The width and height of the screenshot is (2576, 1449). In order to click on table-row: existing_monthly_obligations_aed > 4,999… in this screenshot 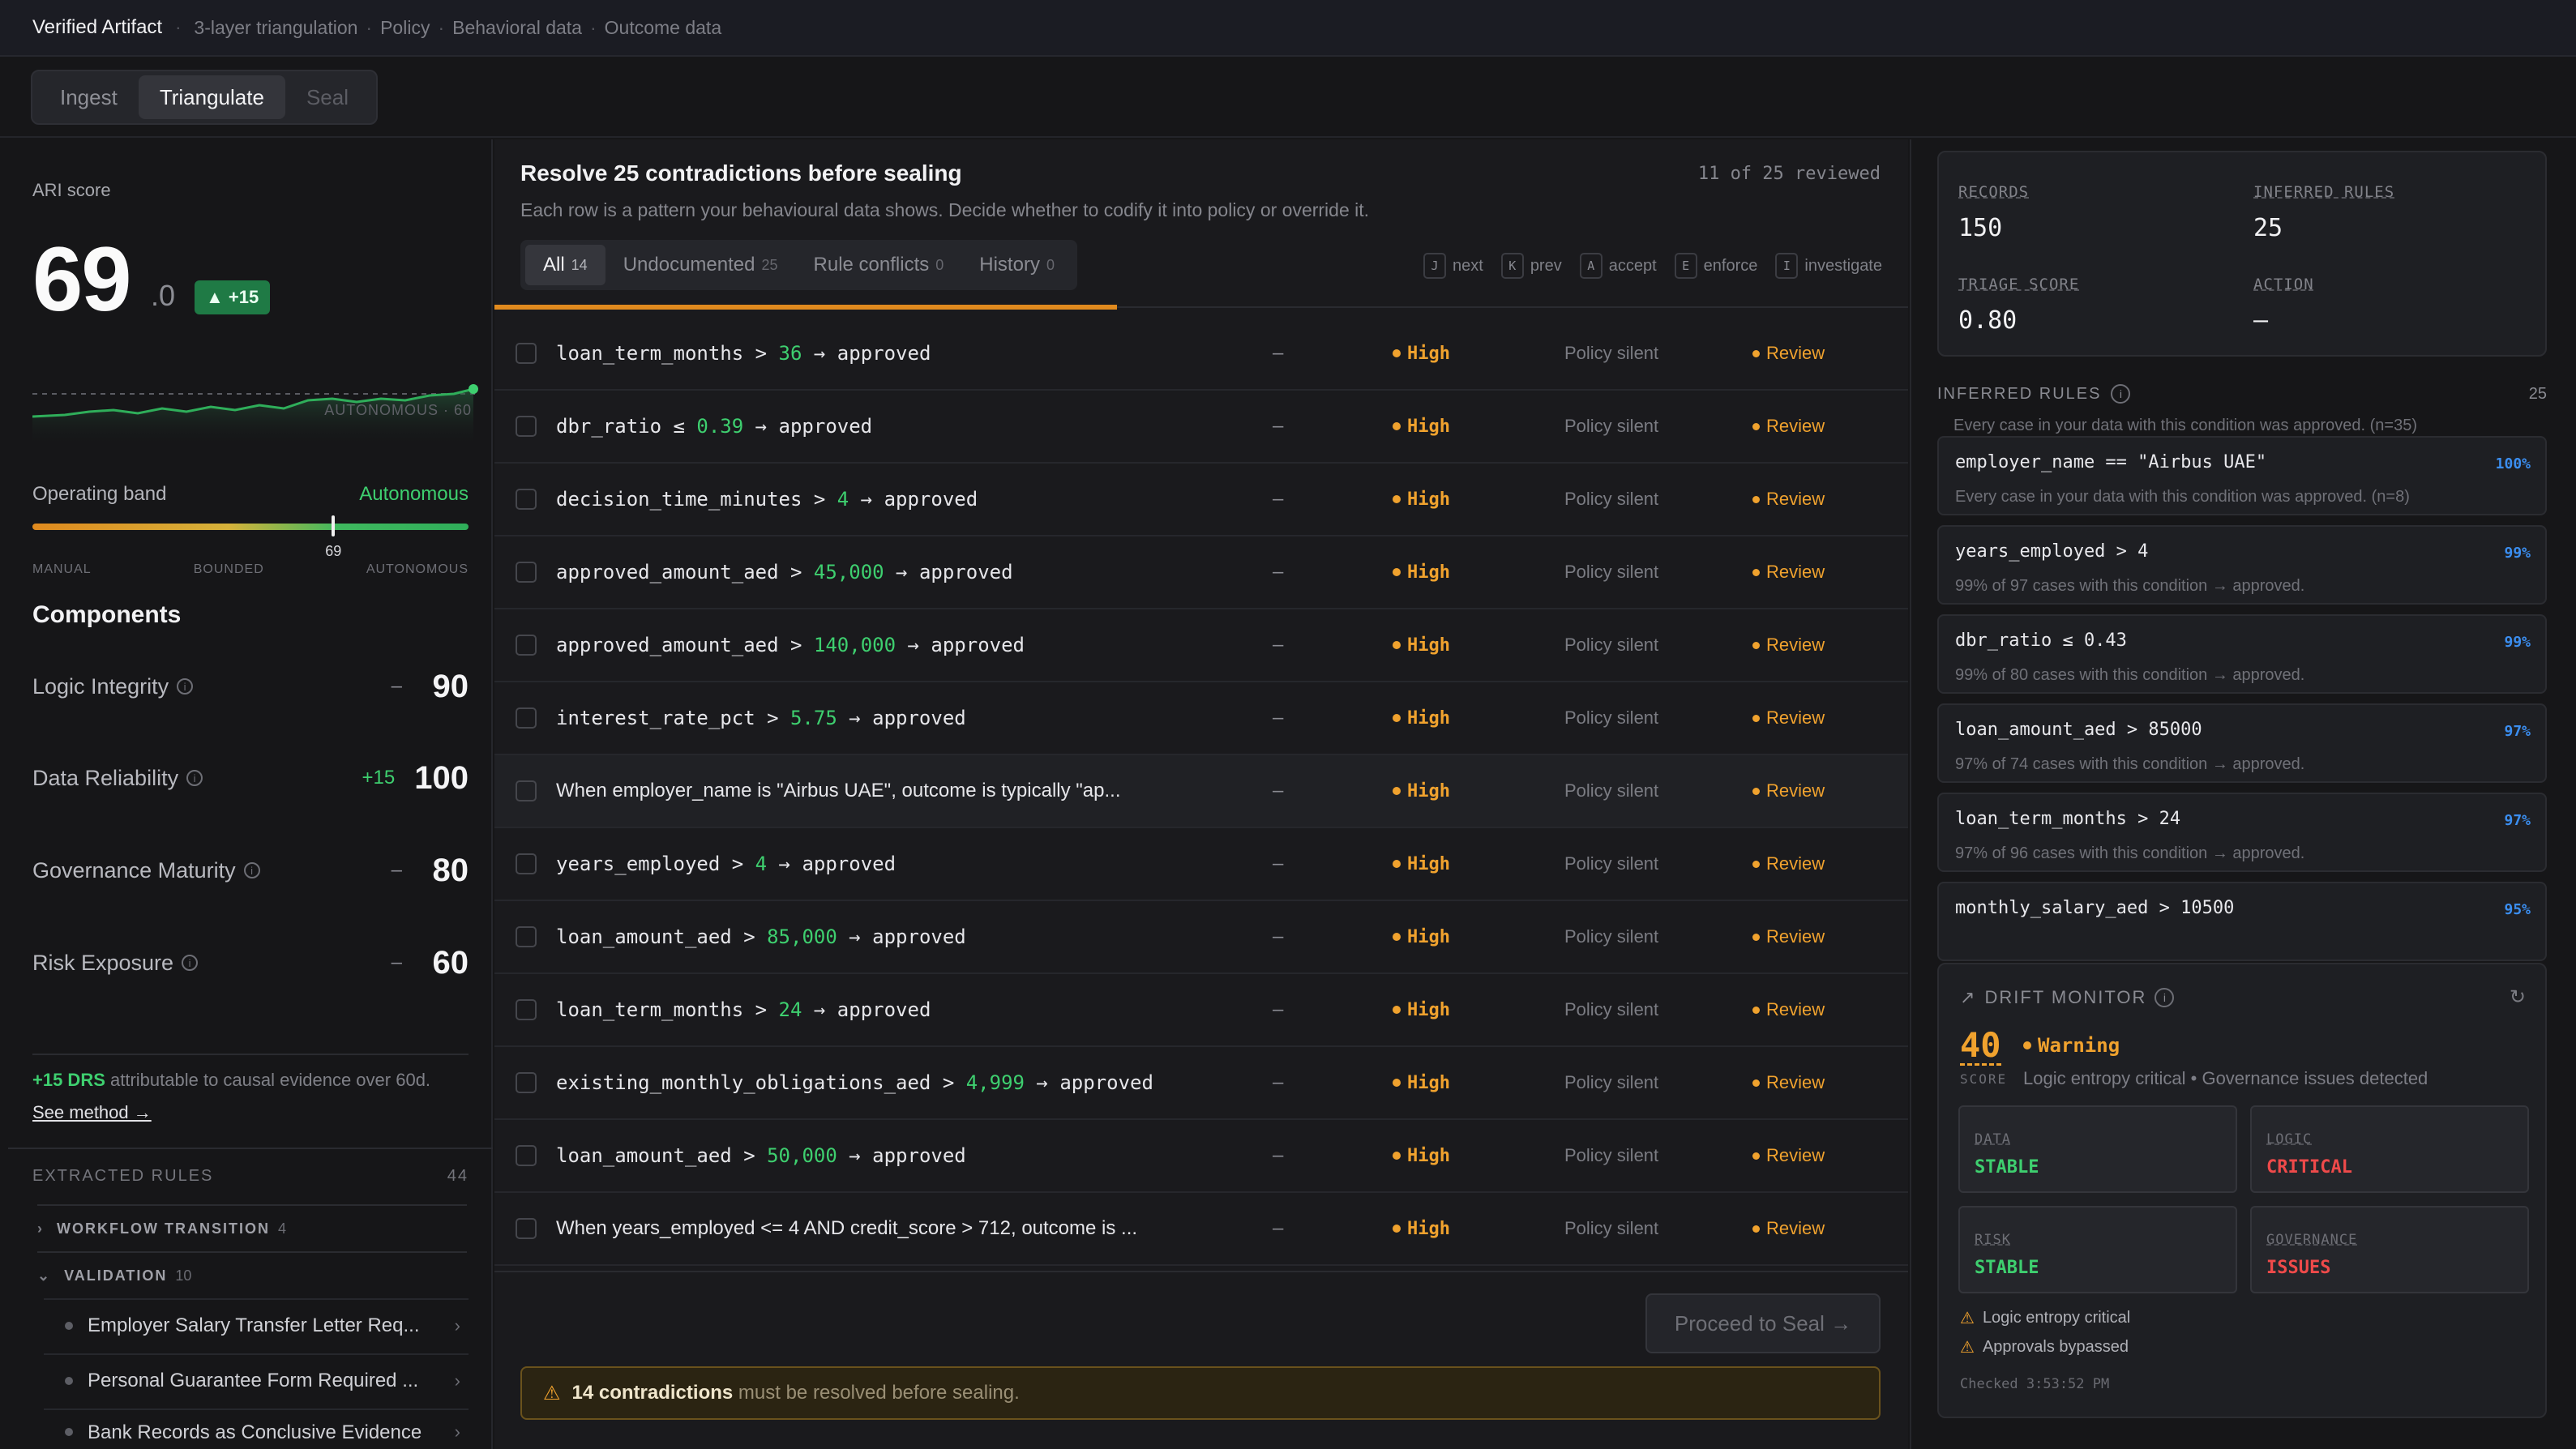, I will do `click(1201, 1083)`.